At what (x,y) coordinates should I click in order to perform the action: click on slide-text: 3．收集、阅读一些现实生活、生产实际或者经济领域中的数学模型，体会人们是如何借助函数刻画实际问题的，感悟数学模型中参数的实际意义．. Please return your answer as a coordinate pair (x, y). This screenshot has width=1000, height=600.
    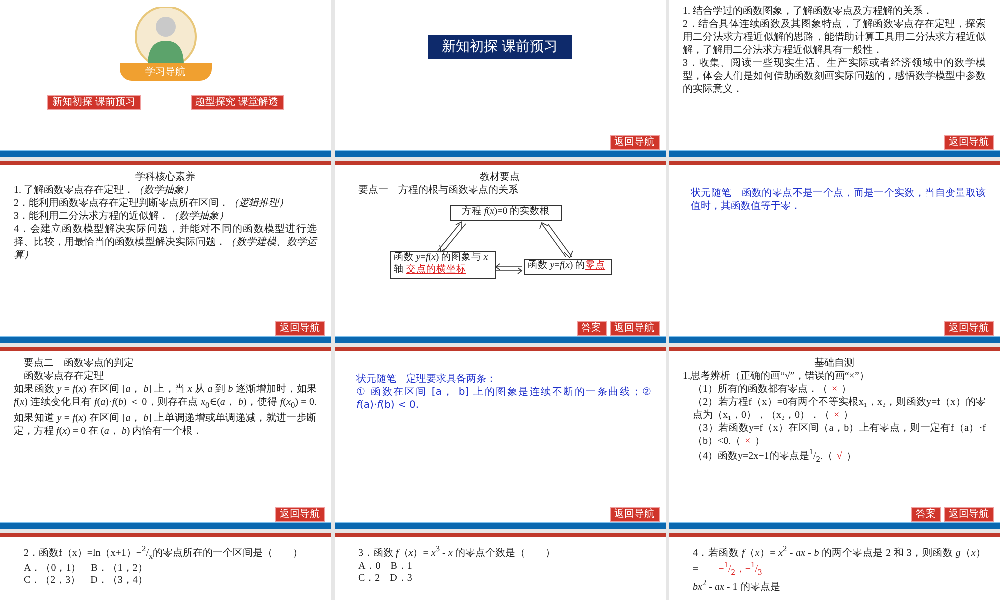
    Looking at the image, I should click on (834, 76).